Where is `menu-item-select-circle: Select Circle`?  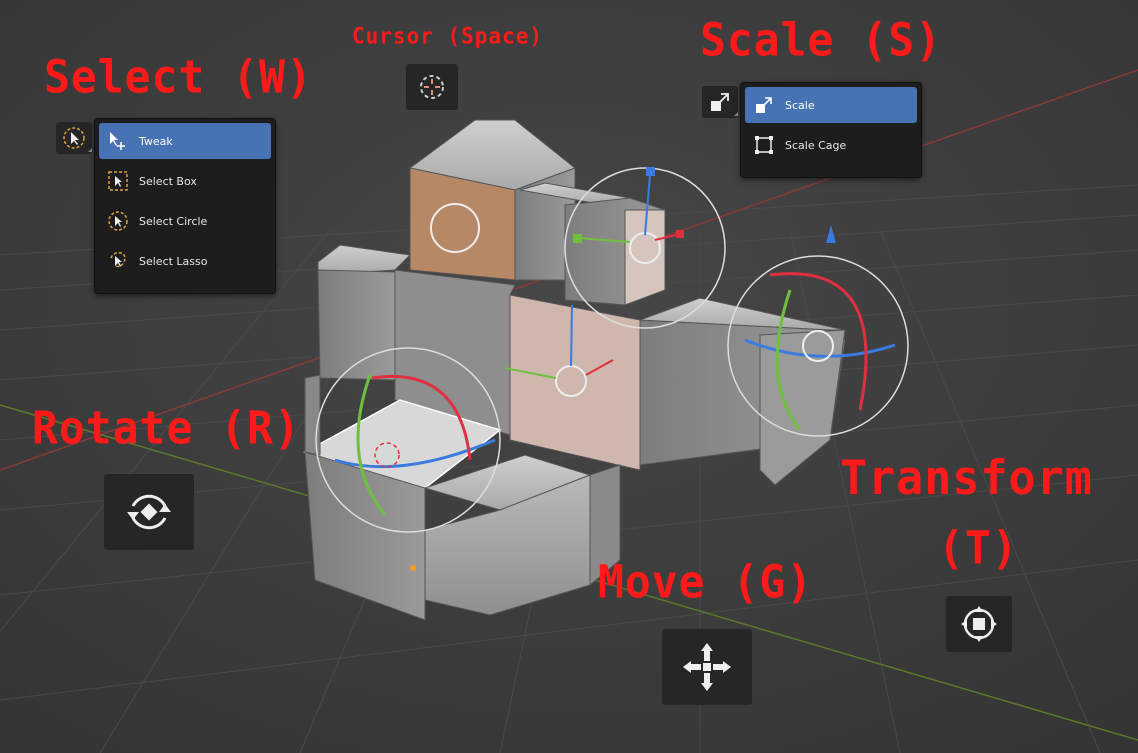
menu-item-select-circle: Select Circle is located at coordinates (185, 221).